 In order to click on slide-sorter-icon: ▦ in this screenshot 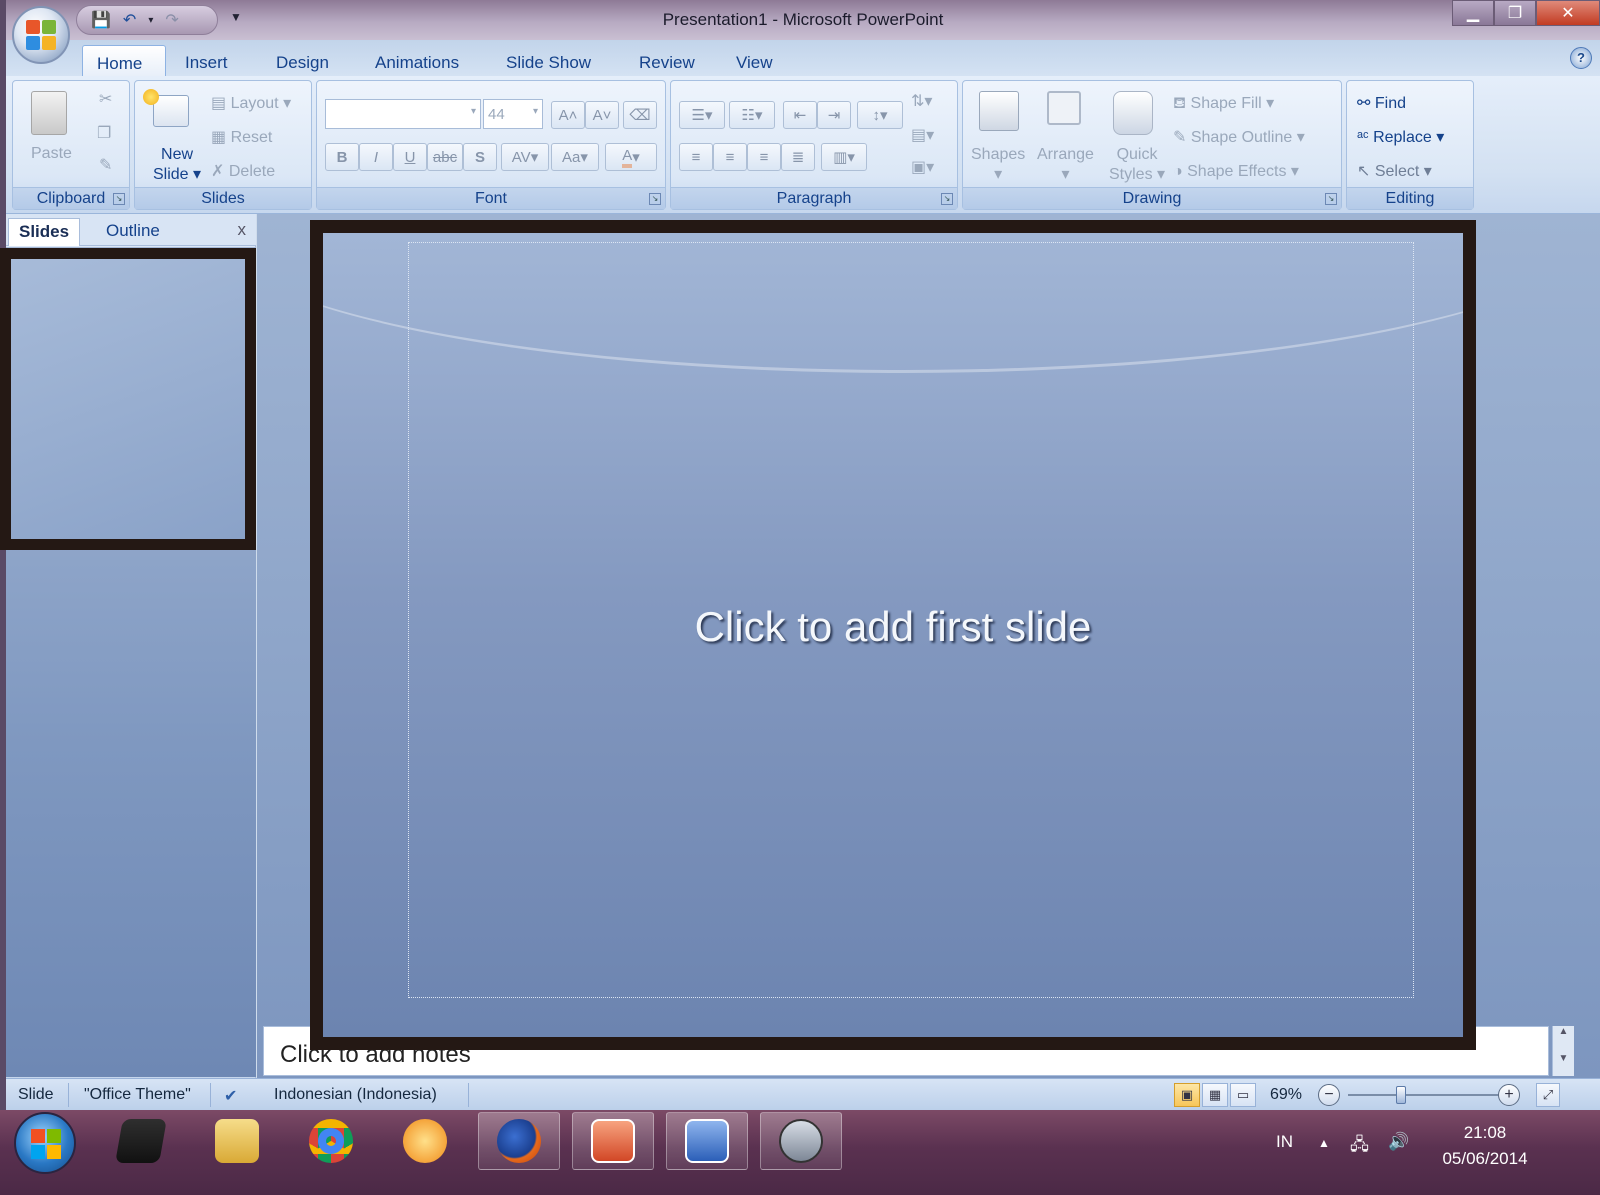, I will do `click(1215, 1095)`.